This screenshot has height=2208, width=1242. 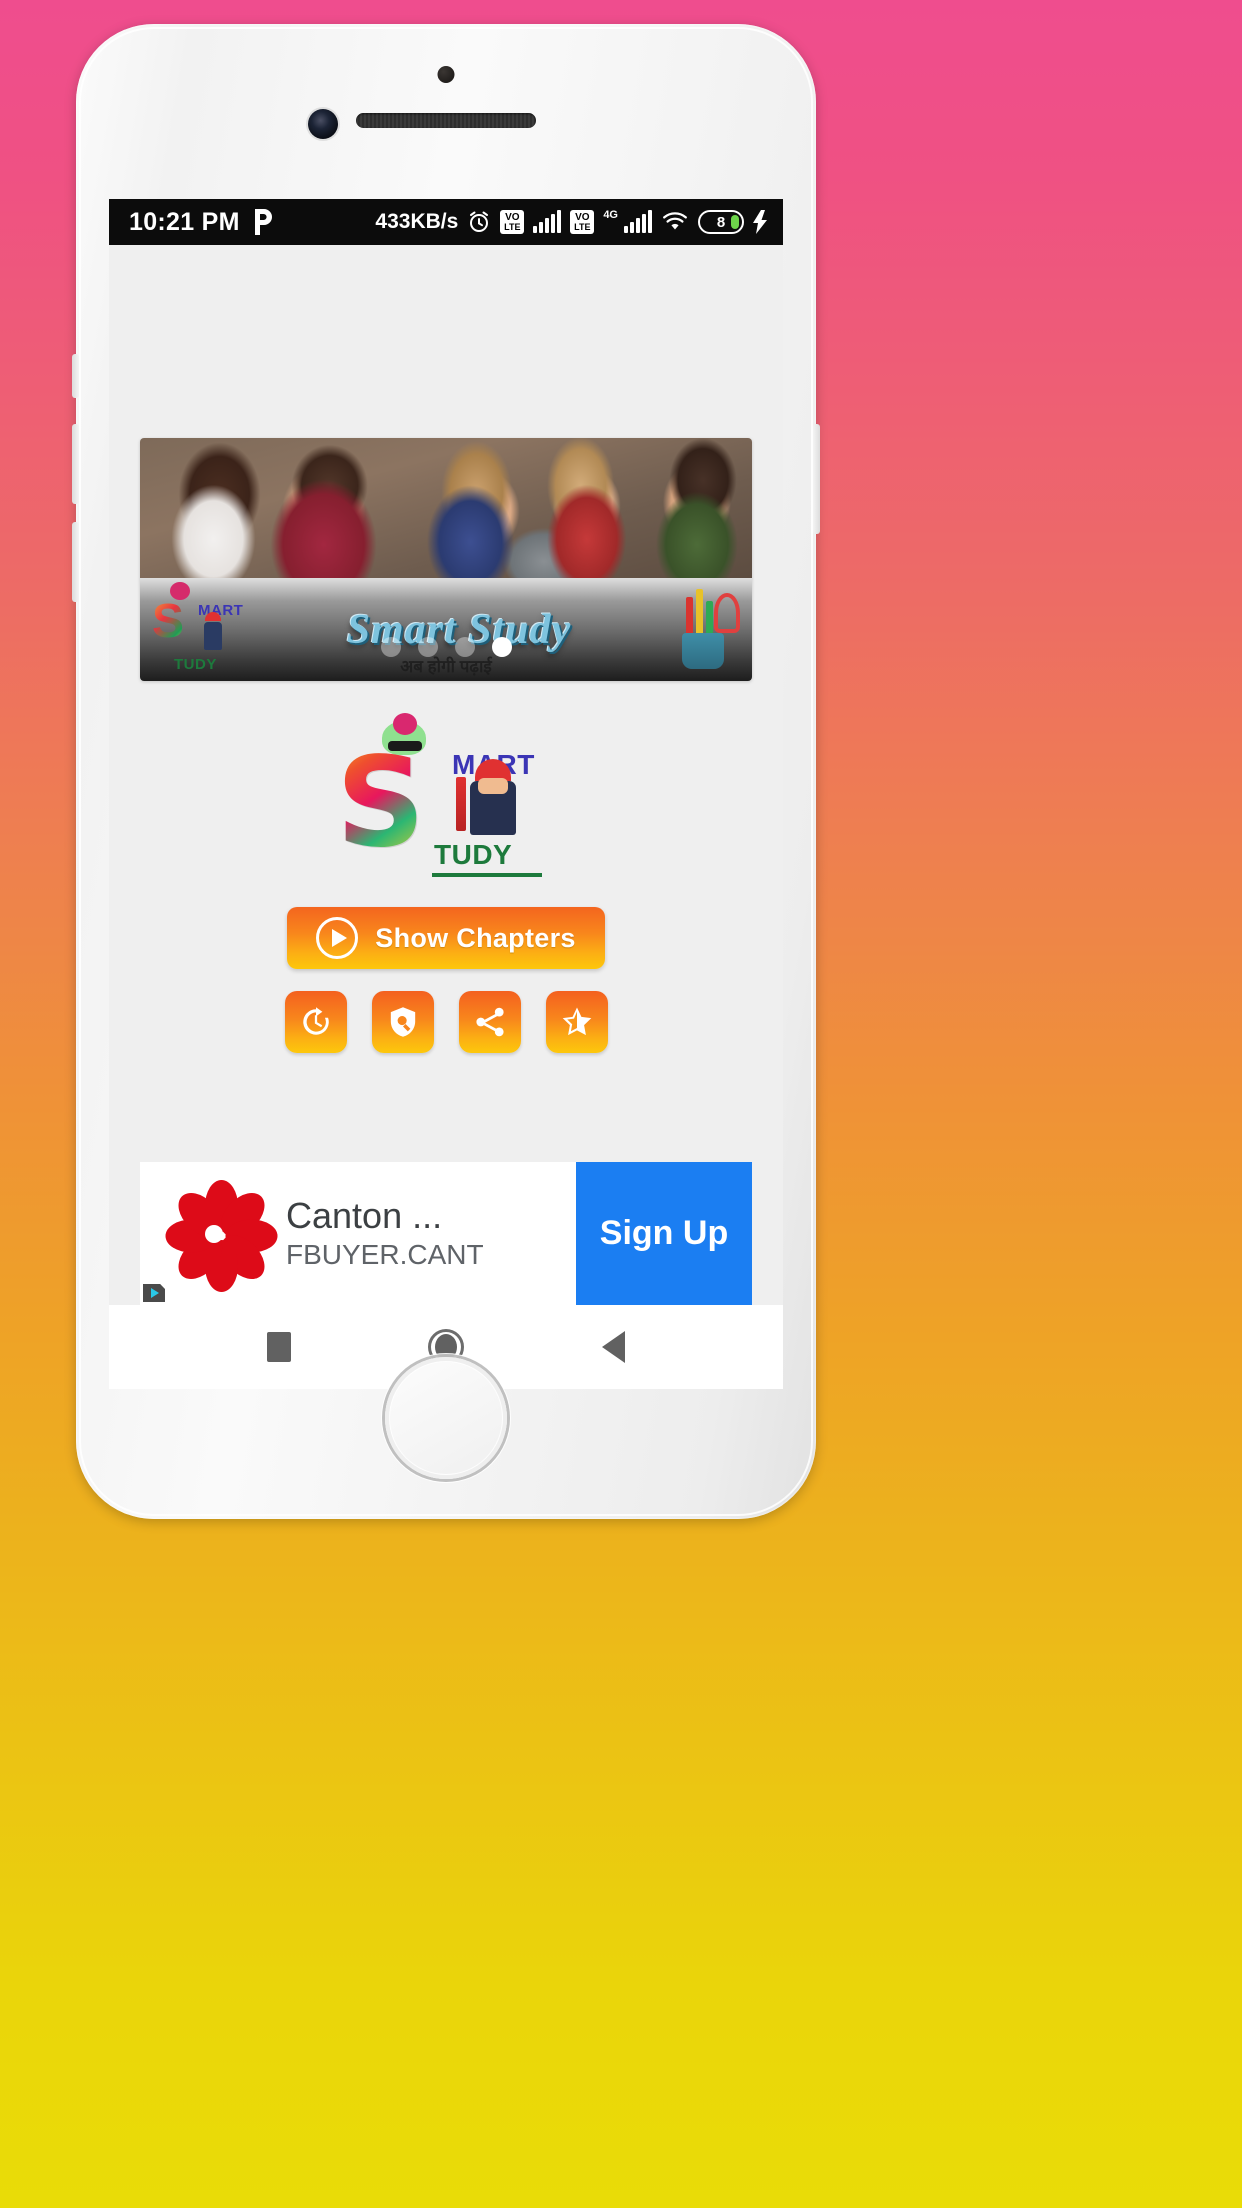 What do you see at coordinates (446, 1418) in the screenshot?
I see `home-button` at bounding box center [446, 1418].